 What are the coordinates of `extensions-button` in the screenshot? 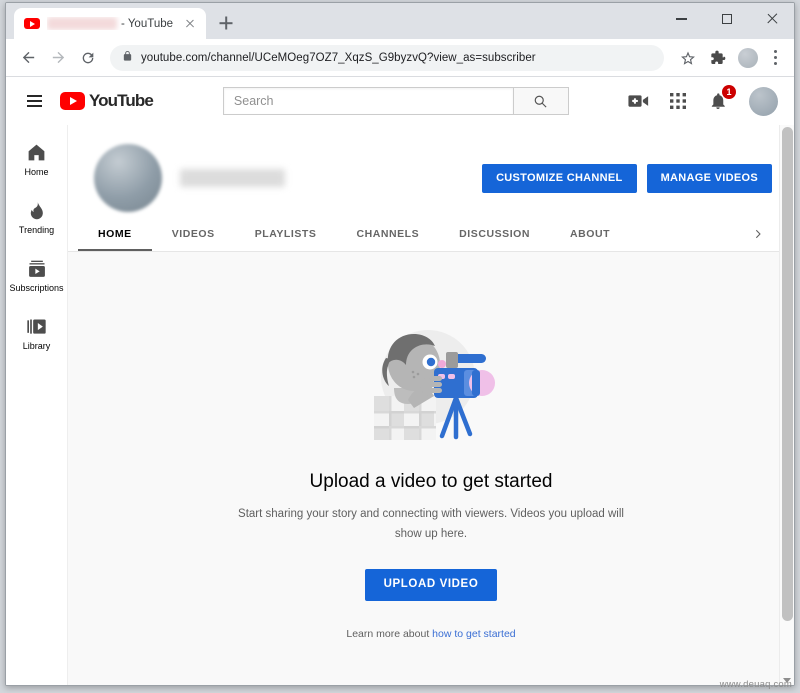 It's located at (718, 58).